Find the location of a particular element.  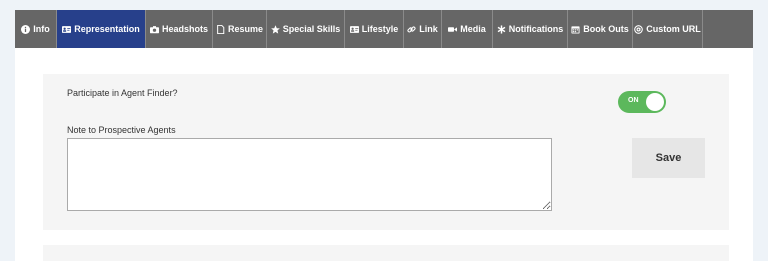

tab-label: Notifications is located at coordinates (536, 29).